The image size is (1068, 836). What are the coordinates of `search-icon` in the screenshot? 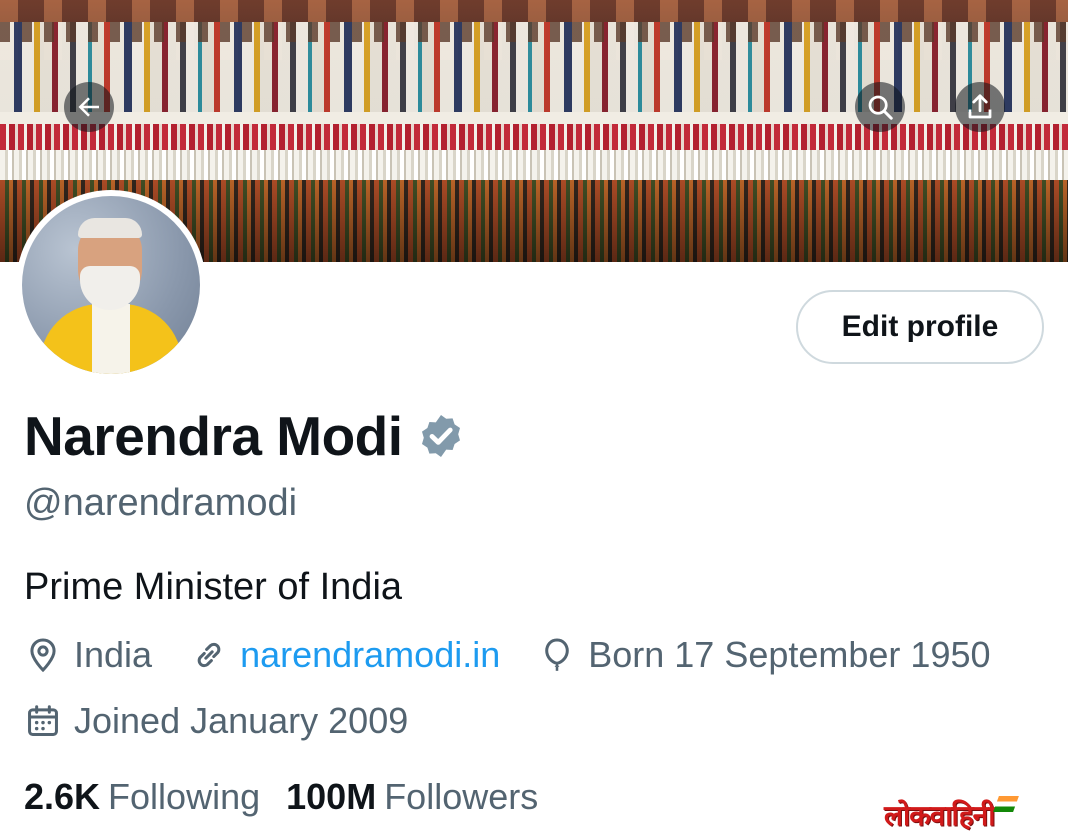 It's located at (880, 107).